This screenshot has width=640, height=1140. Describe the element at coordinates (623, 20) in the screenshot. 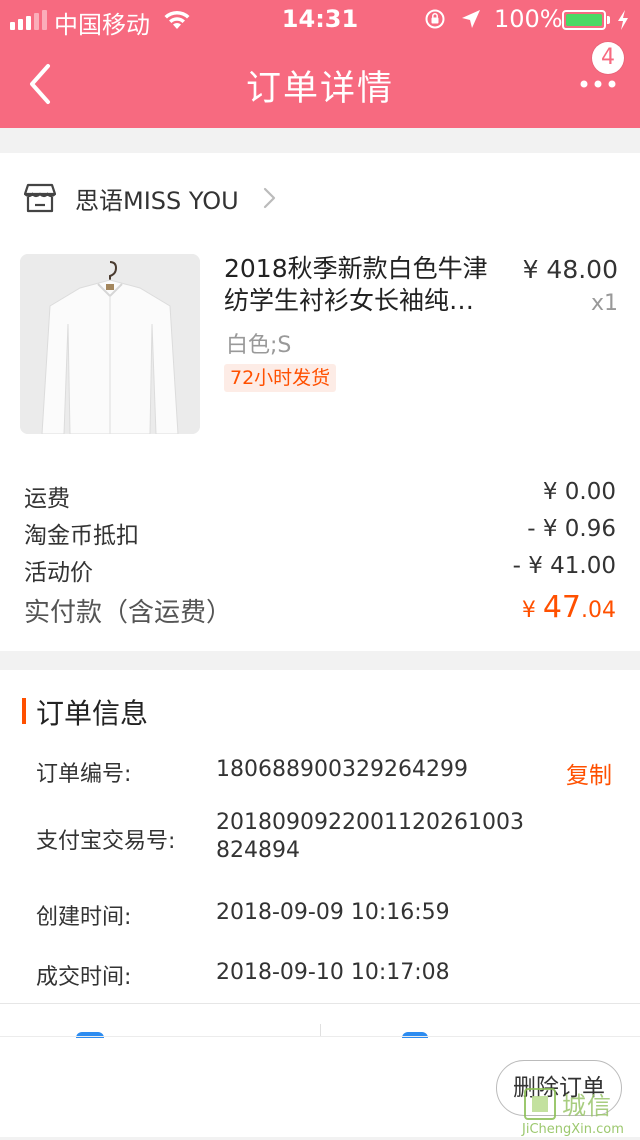

I see `charging-icon` at that location.